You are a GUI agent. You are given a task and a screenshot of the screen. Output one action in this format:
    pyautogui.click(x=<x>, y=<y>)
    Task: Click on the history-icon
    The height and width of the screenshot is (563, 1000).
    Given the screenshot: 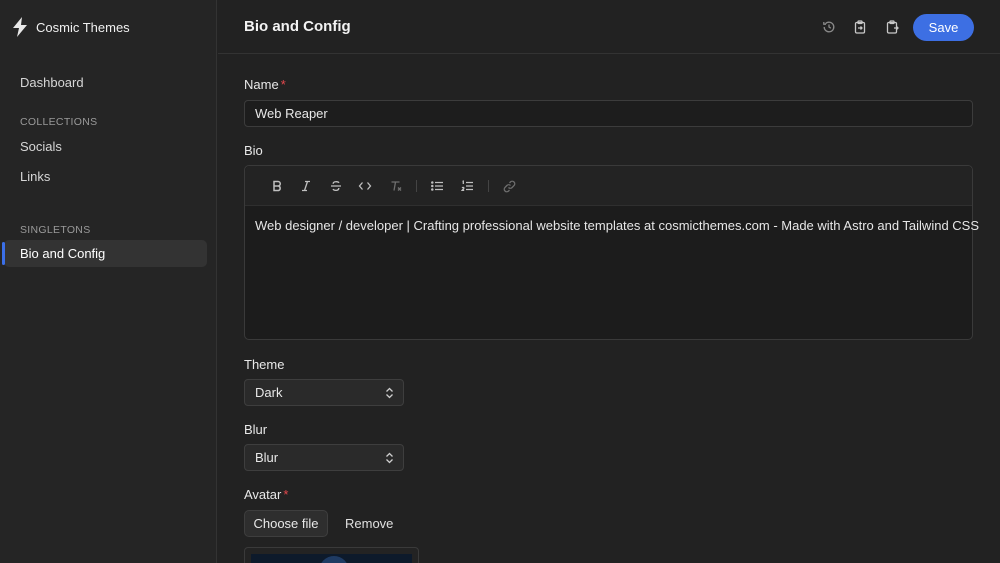 What is the action you would take?
    pyautogui.click(x=829, y=27)
    